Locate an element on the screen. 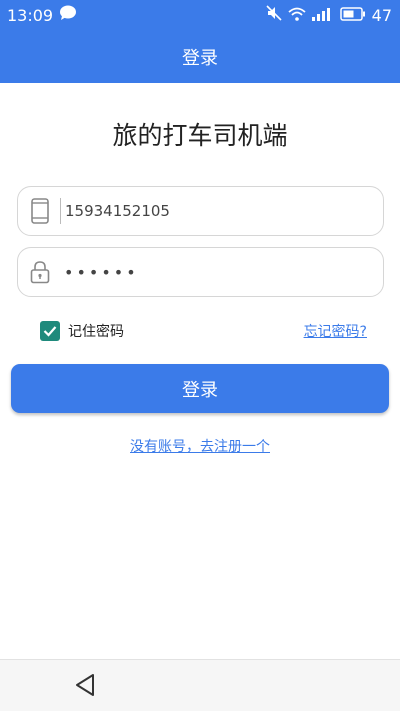  password-field is located at coordinates (200, 272).